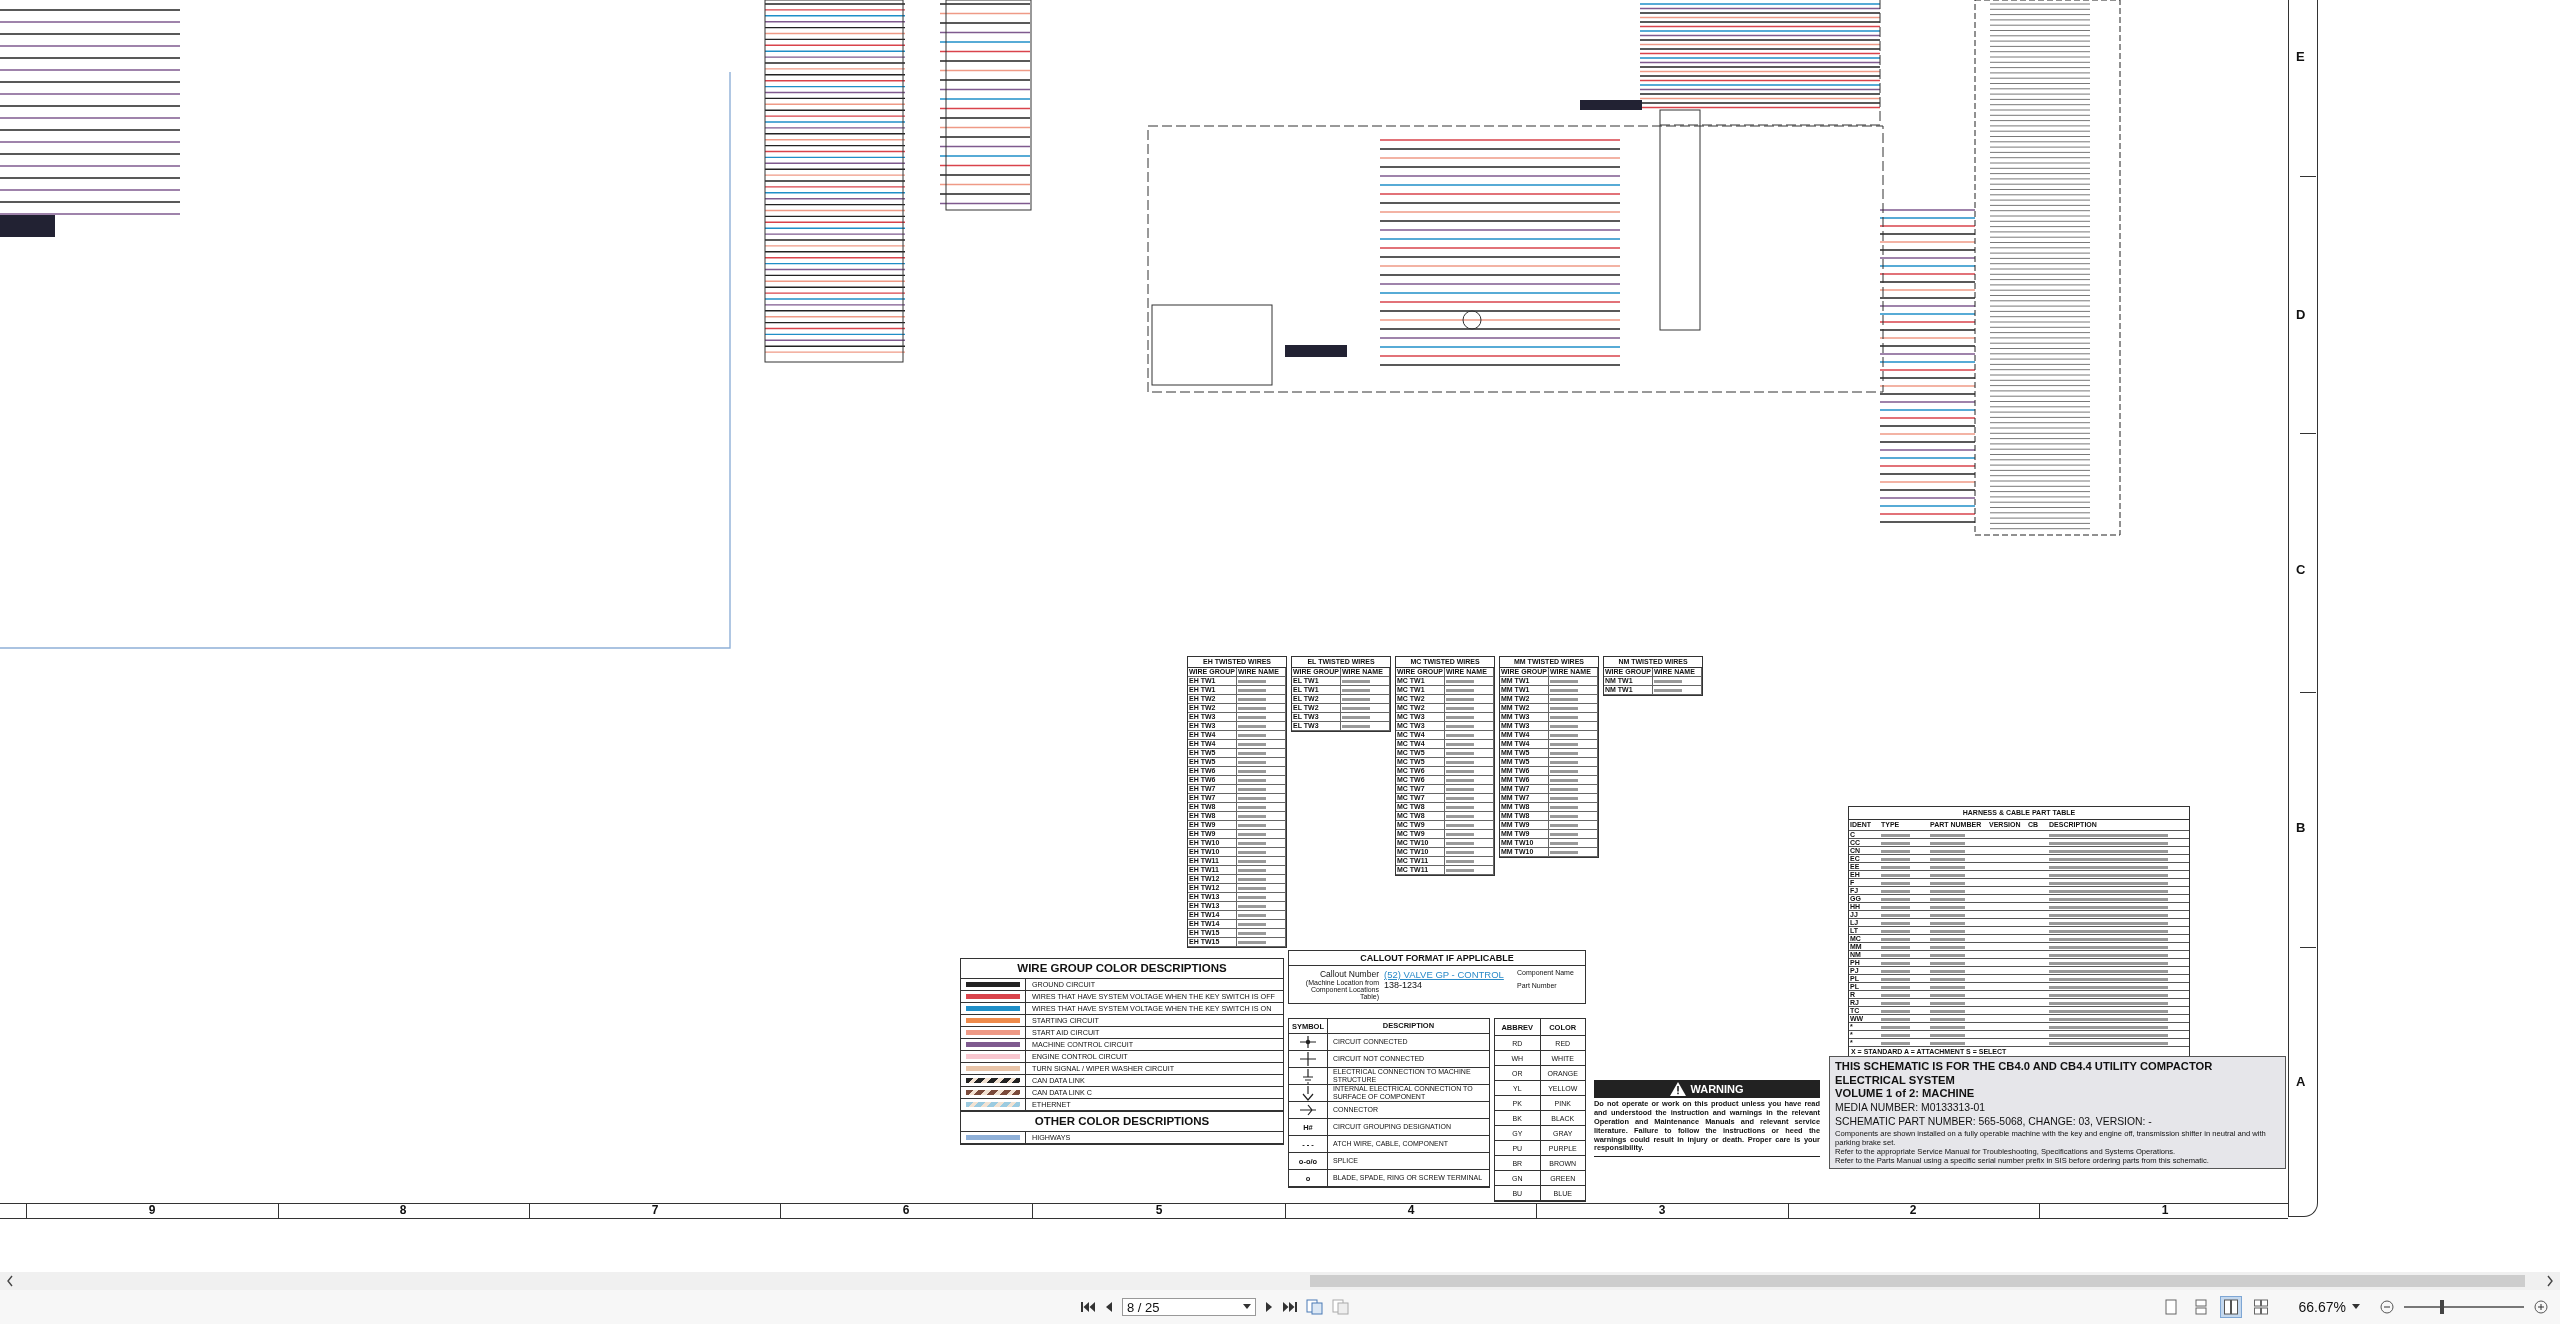  What do you see at coordinates (906, 1210) in the screenshot?
I see `grid-column-label: 6` at bounding box center [906, 1210].